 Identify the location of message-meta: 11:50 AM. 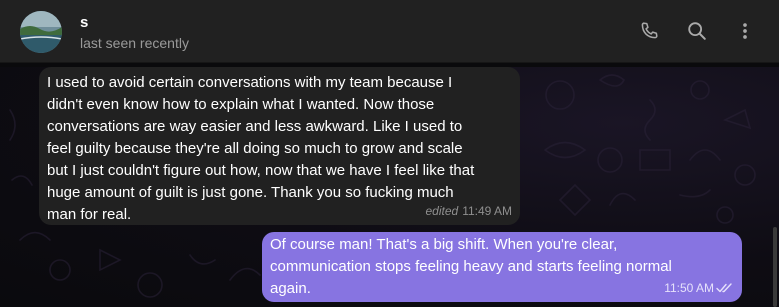
(699, 288).